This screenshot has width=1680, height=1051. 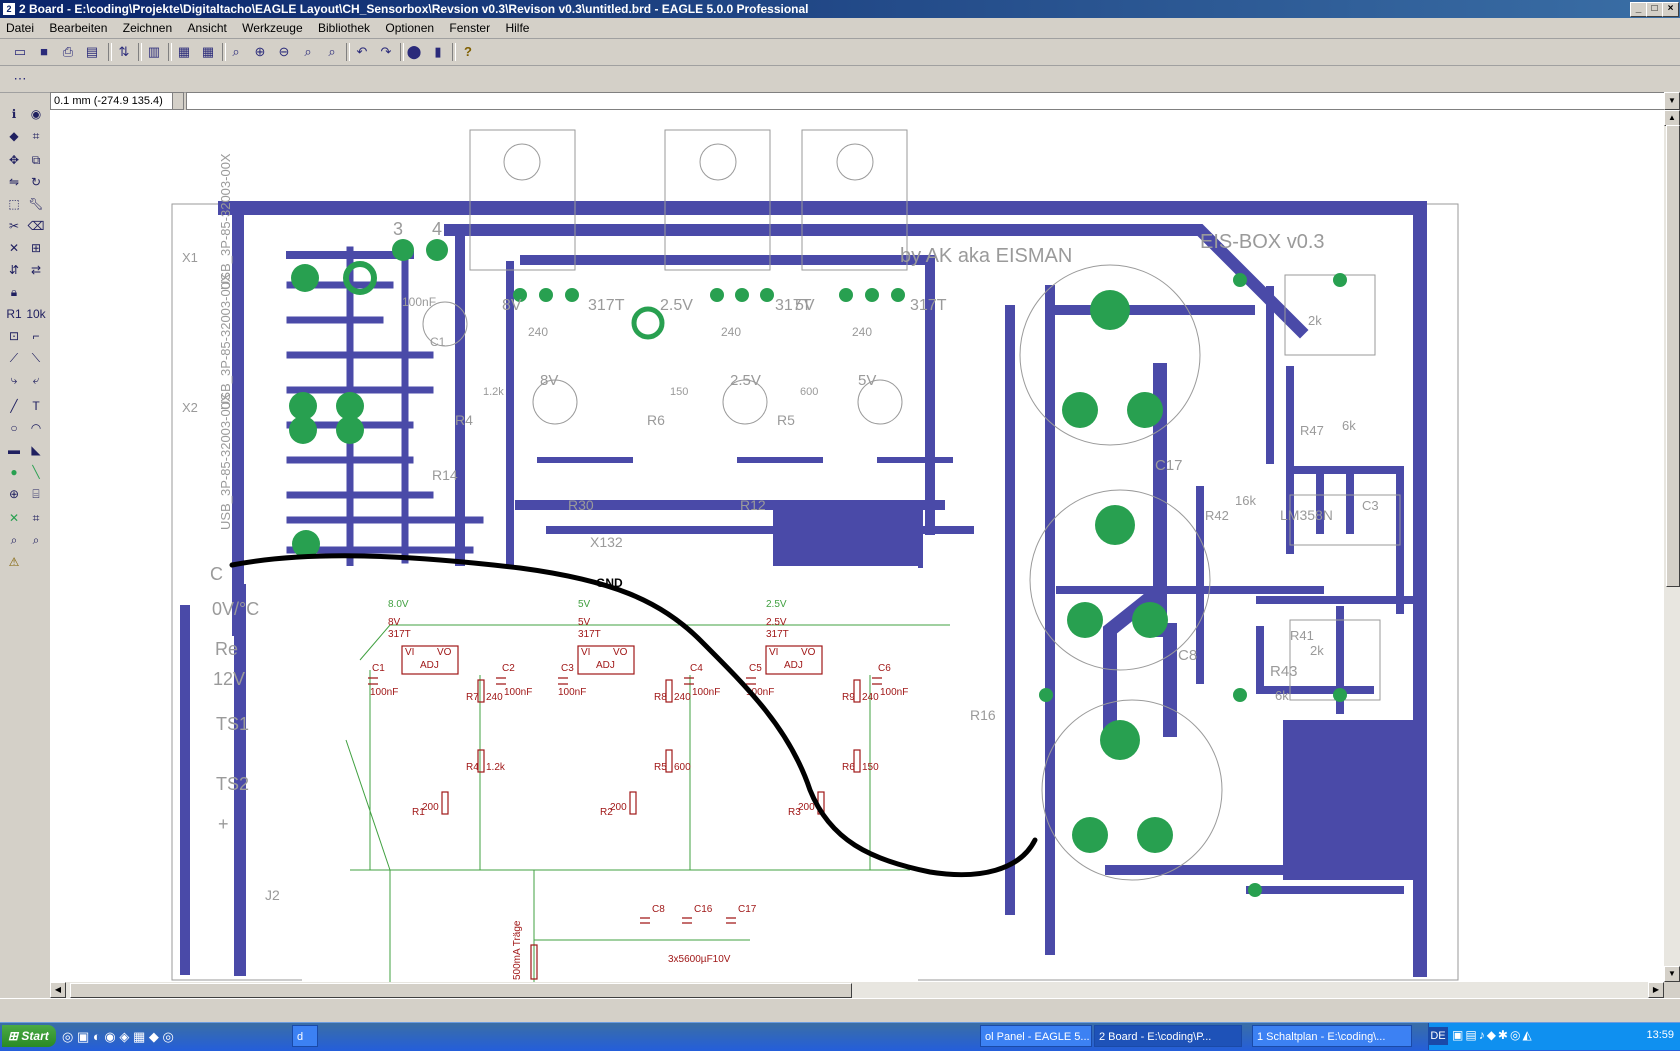 What do you see at coordinates (414, 52) in the screenshot?
I see `stop-icon: ⬤` at bounding box center [414, 52].